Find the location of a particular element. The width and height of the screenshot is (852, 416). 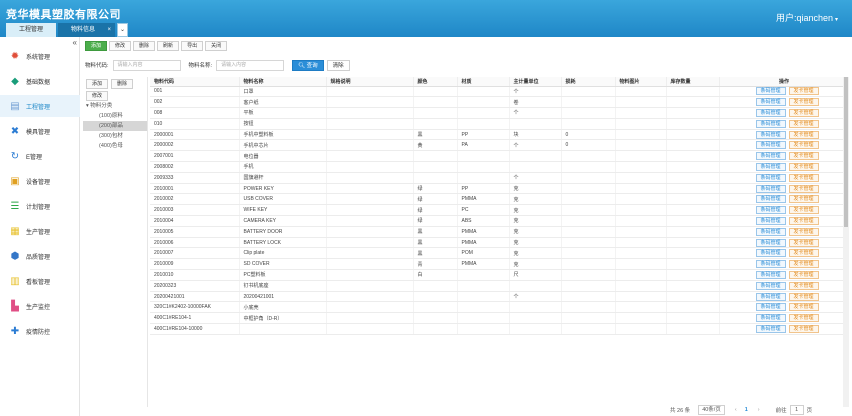

tree-add-button: 添加 is located at coordinates (97, 84).